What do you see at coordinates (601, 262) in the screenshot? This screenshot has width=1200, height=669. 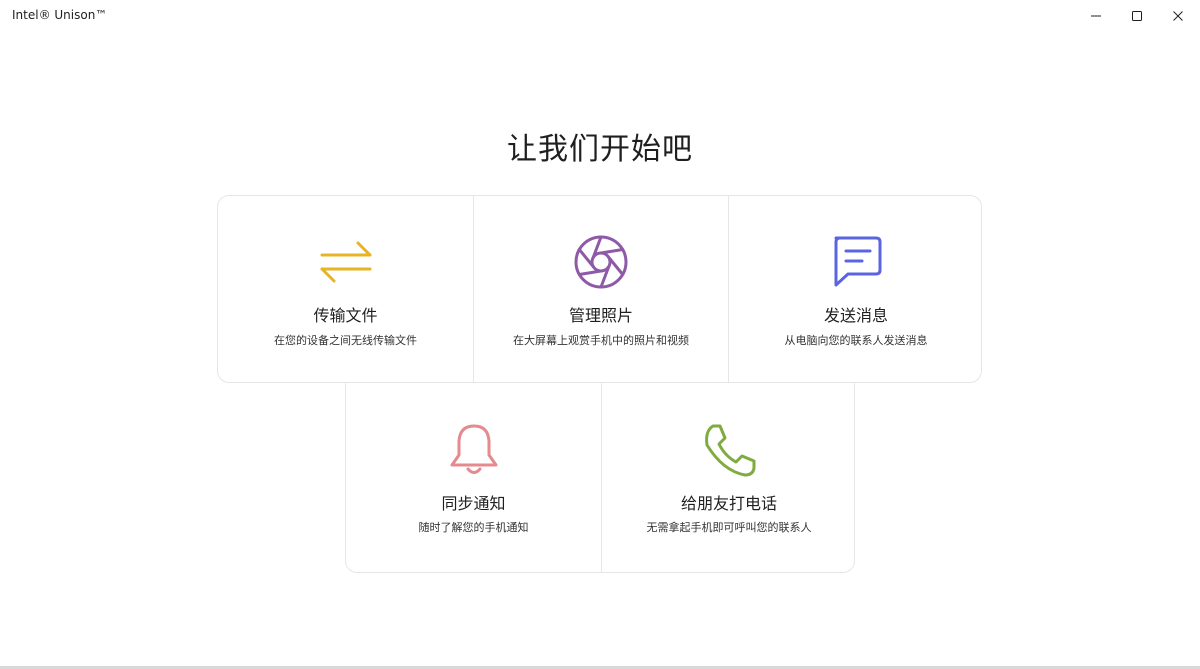 I see `camera-aperture-icon` at bounding box center [601, 262].